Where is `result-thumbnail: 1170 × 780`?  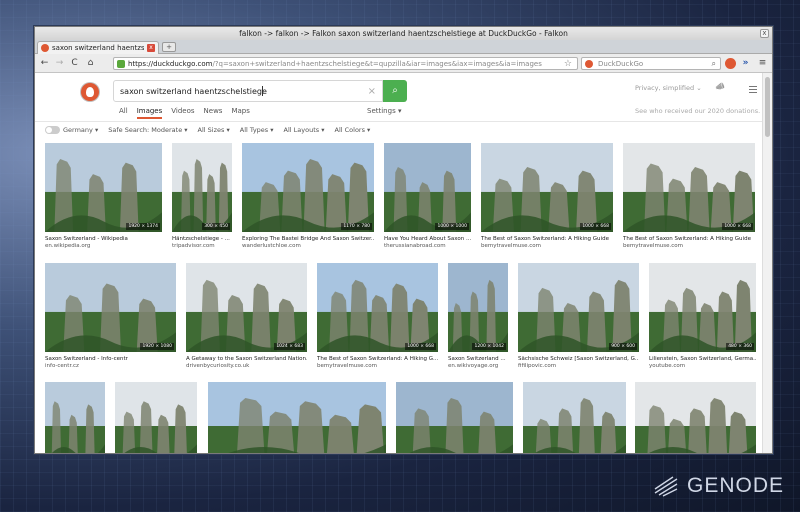
result-thumbnail: 1170 × 780 is located at coordinates (308, 187).